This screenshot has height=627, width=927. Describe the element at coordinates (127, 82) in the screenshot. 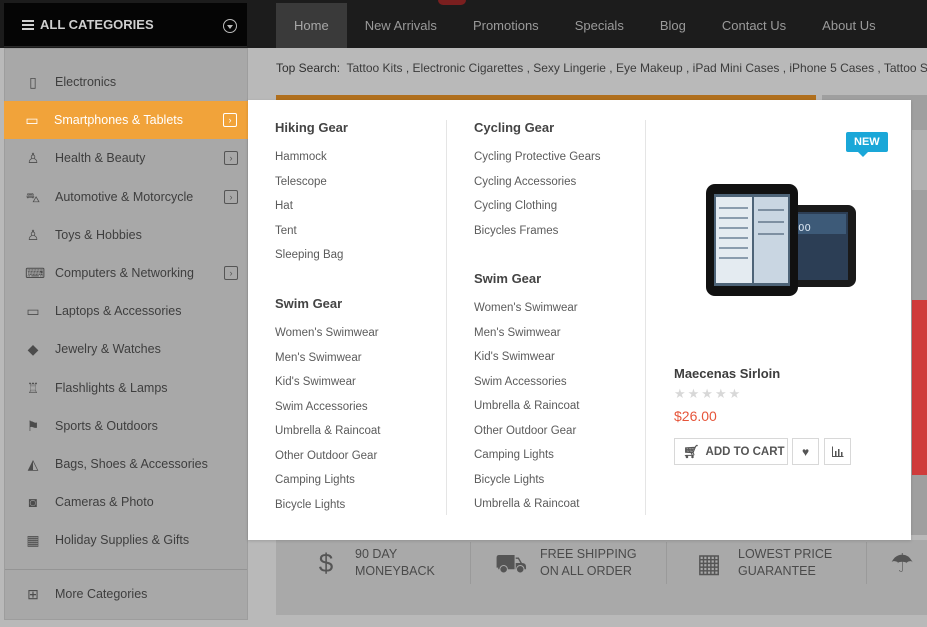

I see `sidebar-item: ▯ Electronics` at that location.